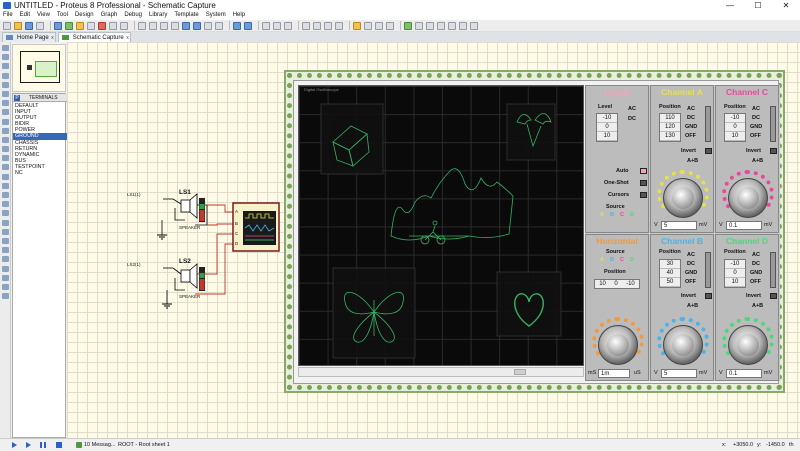 The height and width of the screenshot is (451, 800). I want to click on design-explorer-icon, so click(124, 25).